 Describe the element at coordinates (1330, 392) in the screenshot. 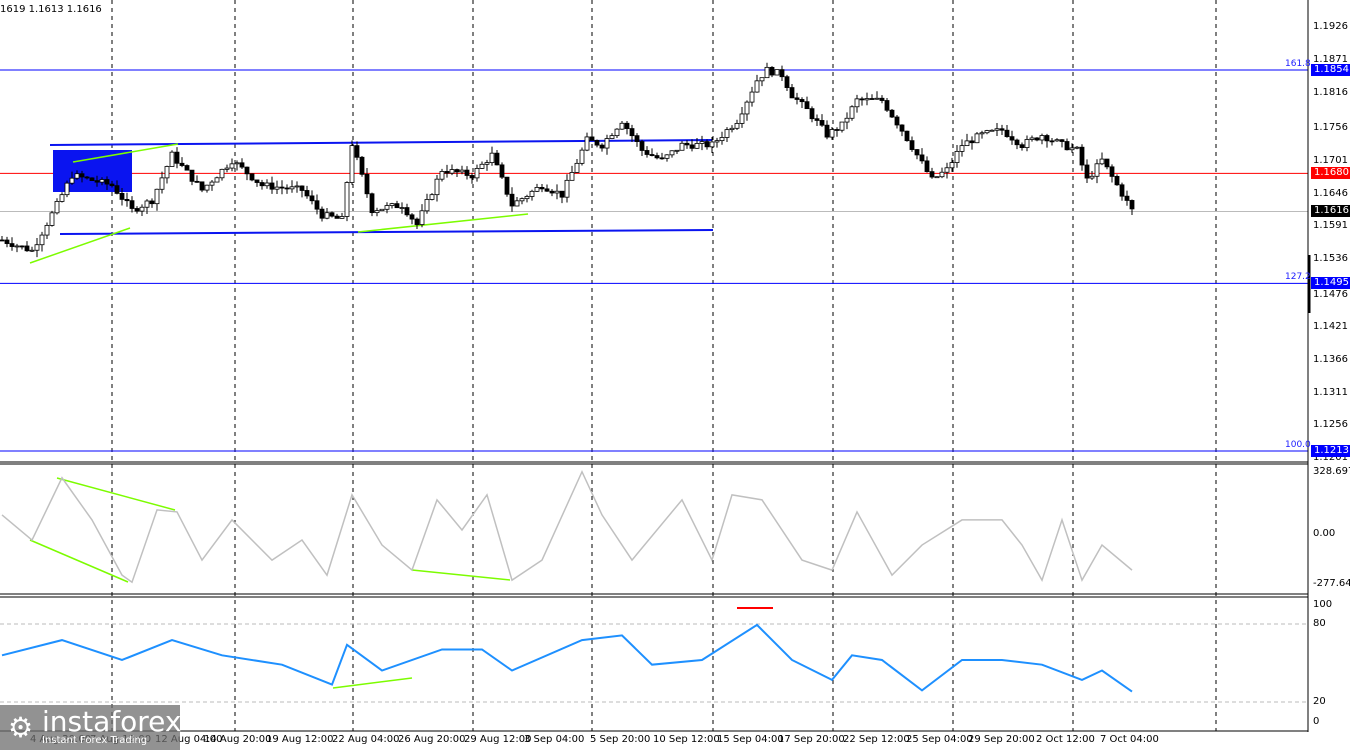

I see `price-axis-label: 1.1311` at that location.